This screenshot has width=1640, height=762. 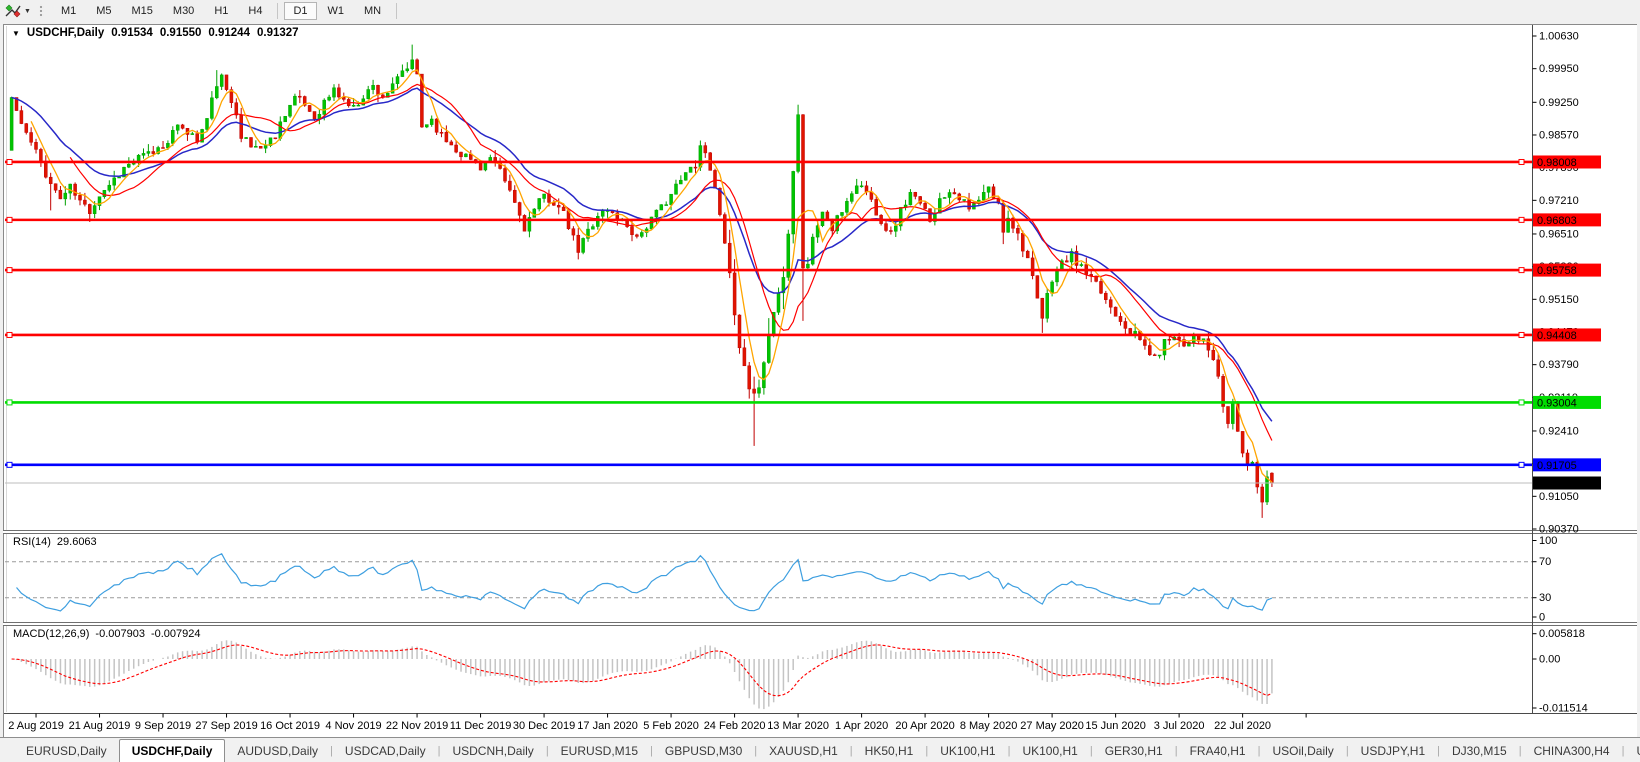 I want to click on tab-eurusd-m15: EURUSD,M15, so click(x=599, y=751).